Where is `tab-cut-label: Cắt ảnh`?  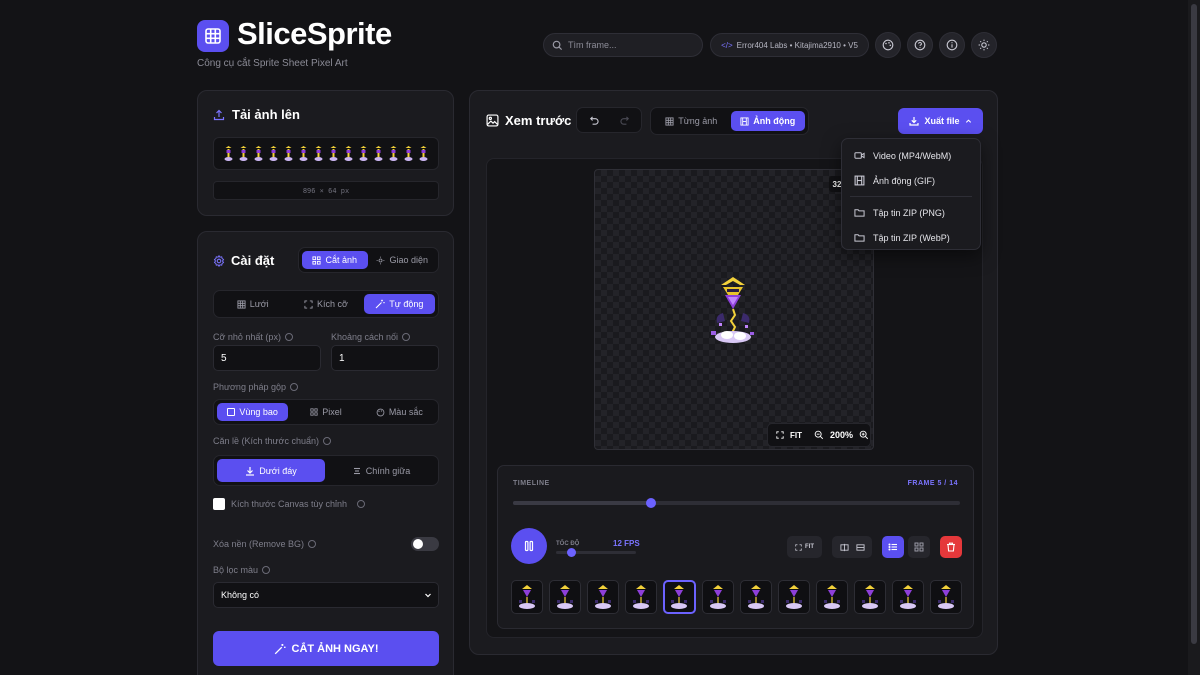
tab-cut-label: Cắt ảnh is located at coordinates (341, 260).